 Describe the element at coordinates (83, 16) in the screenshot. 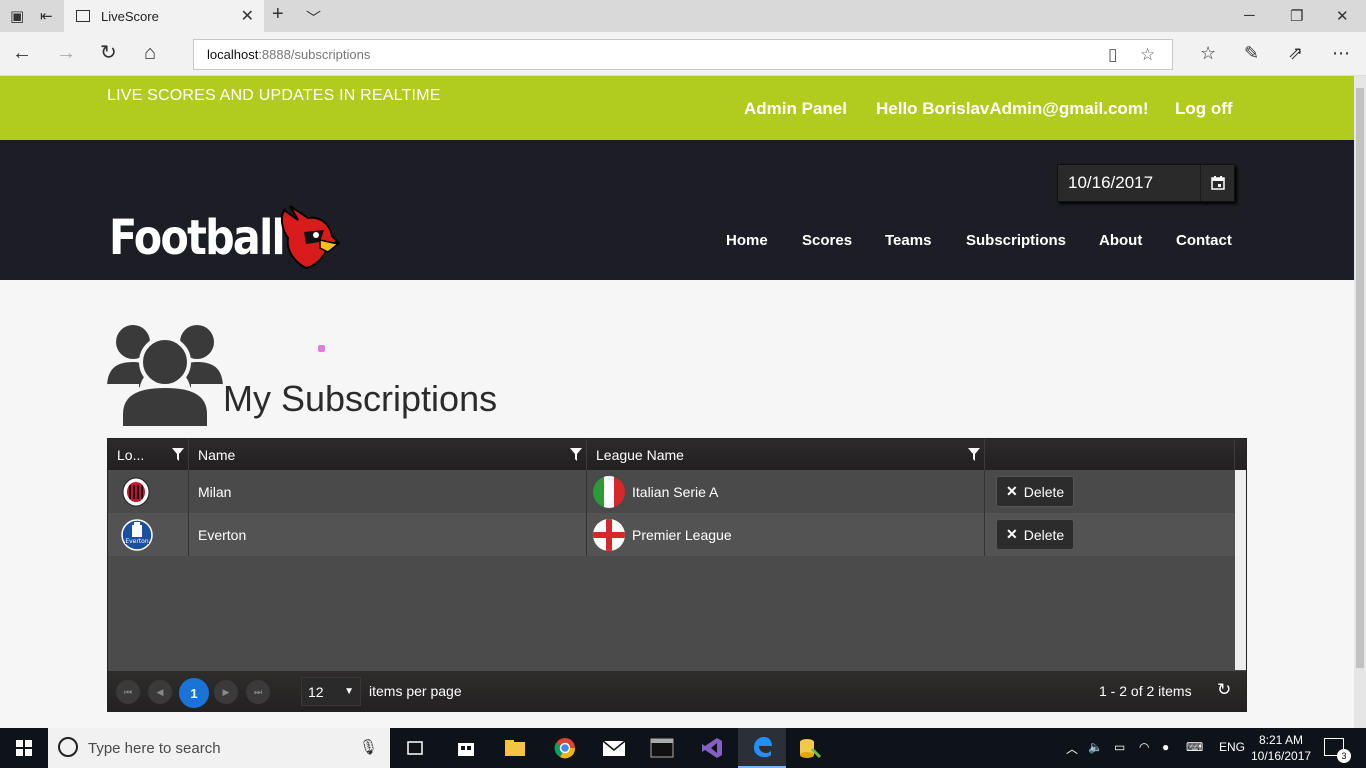

I see `page-icon` at that location.